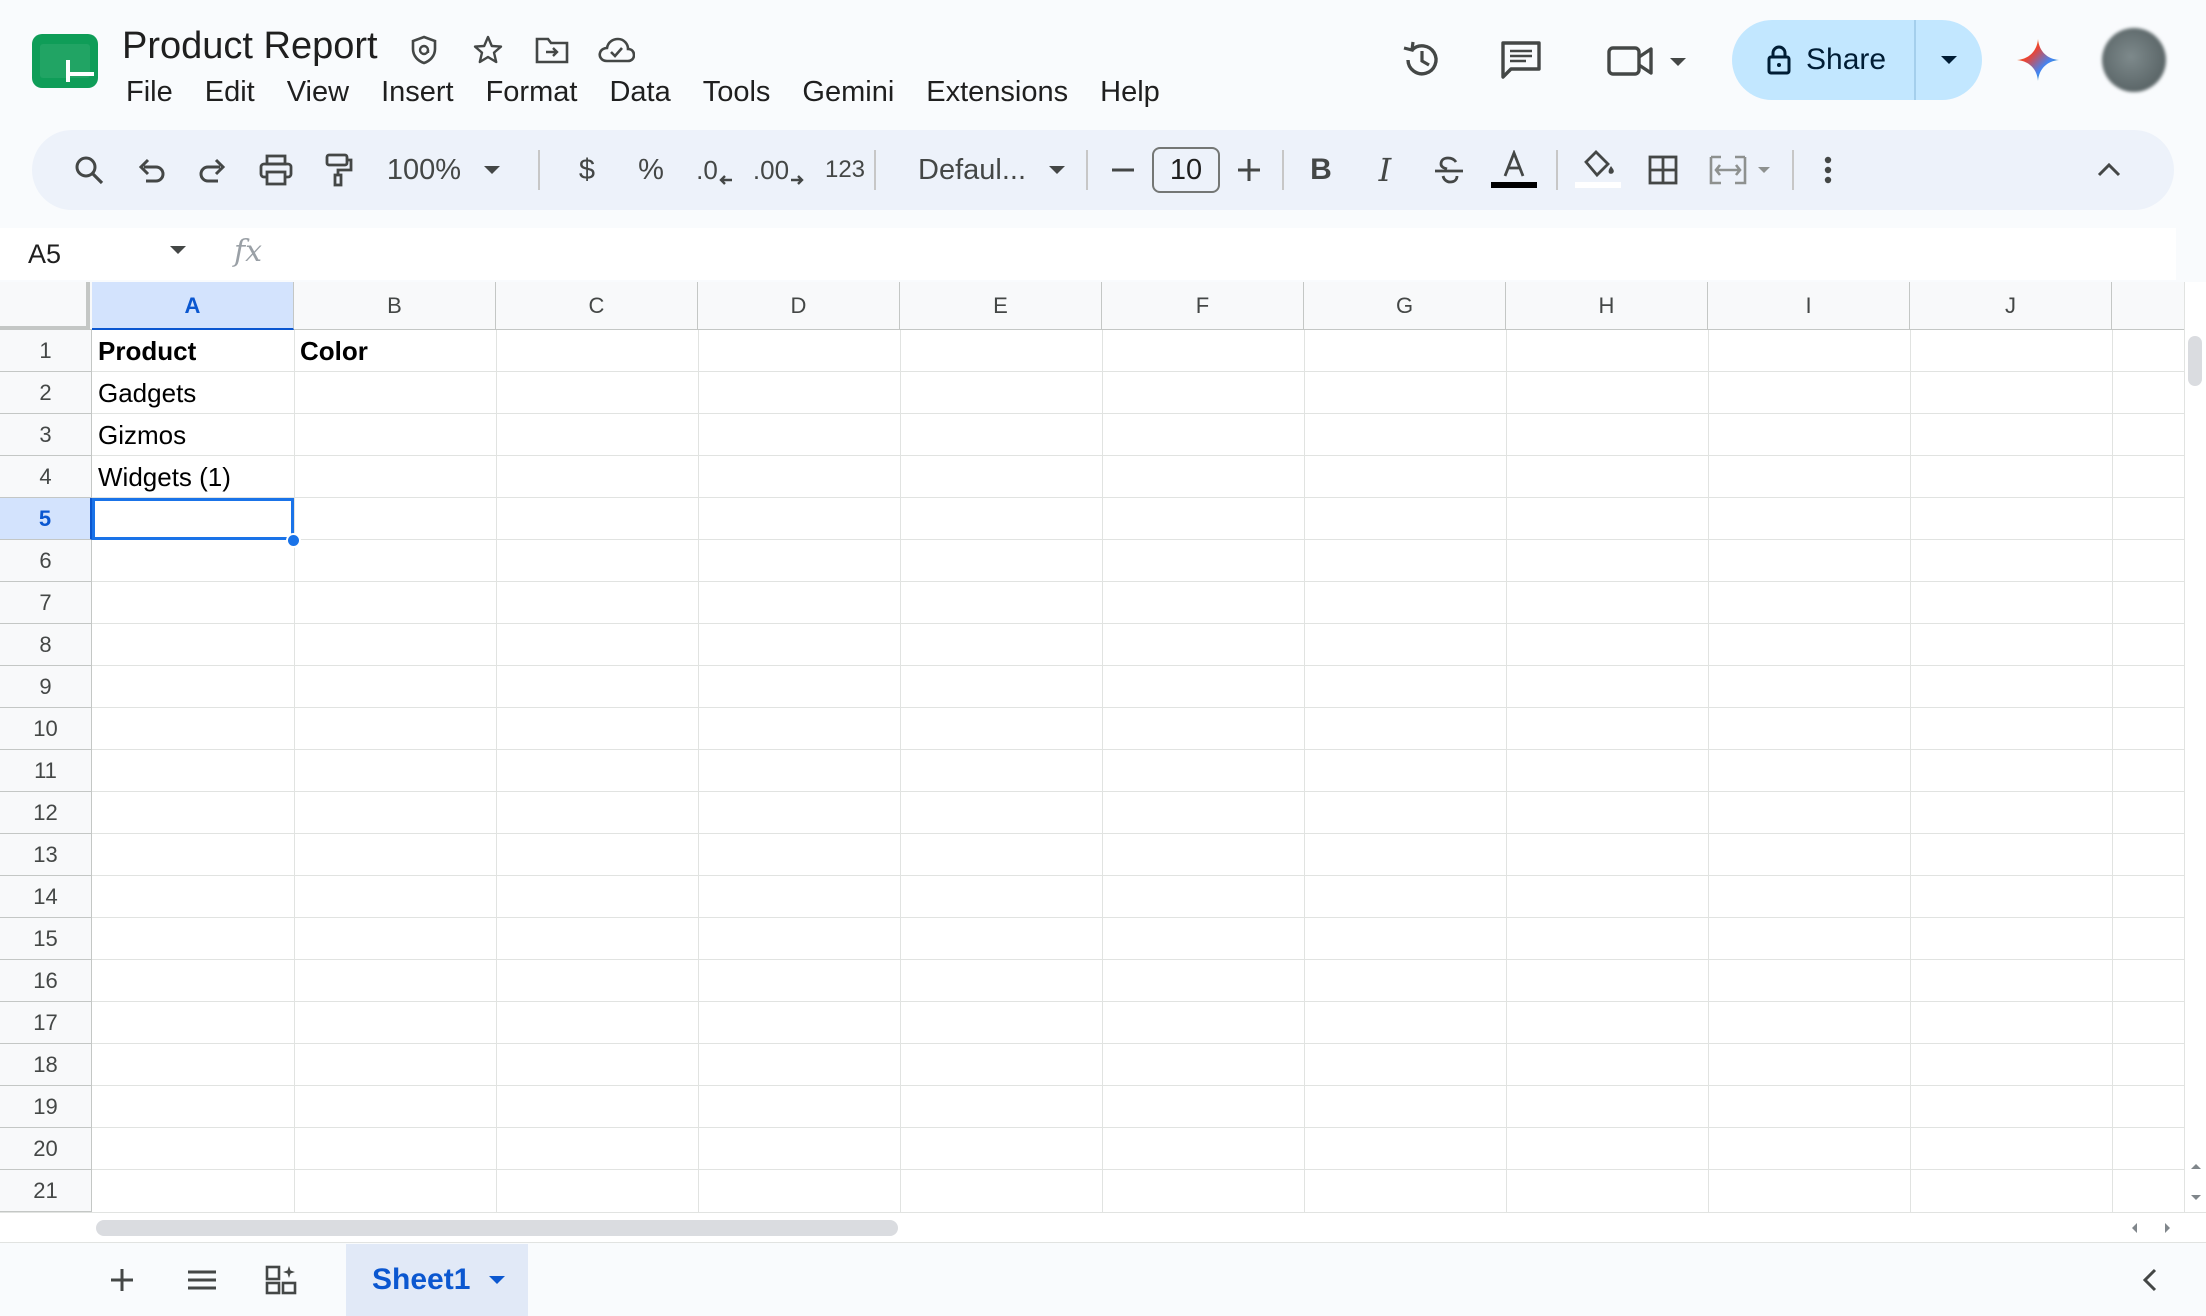 The image size is (2206, 1316). What do you see at coordinates (193, 351) in the screenshot?
I see `cell-a1: Product` at bounding box center [193, 351].